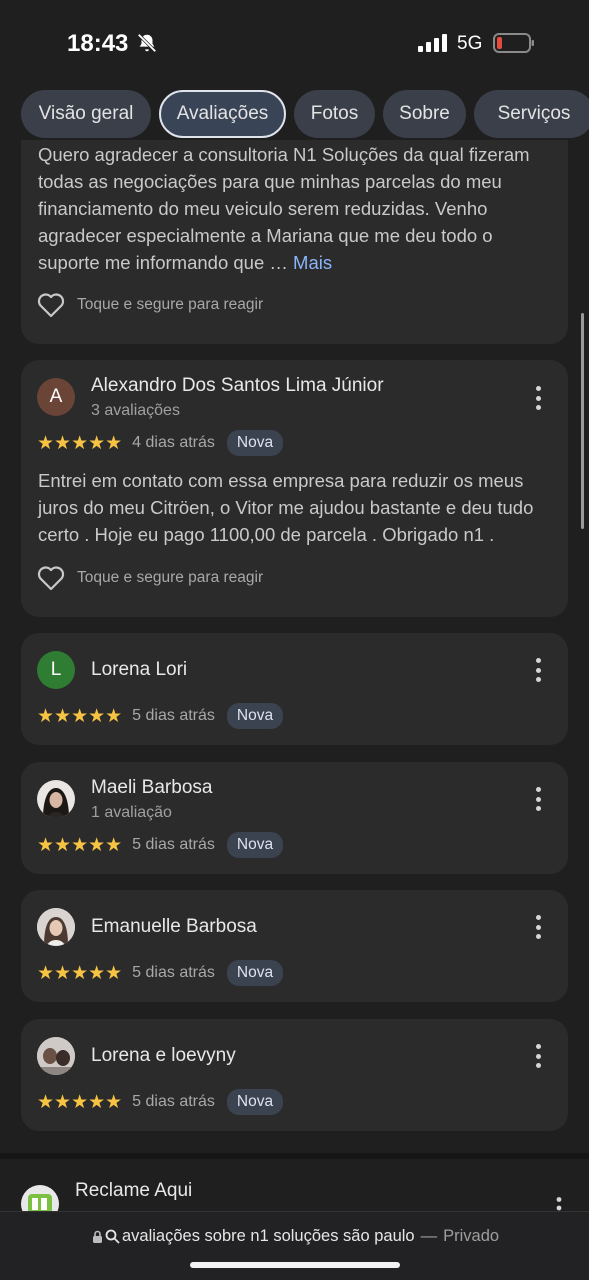 This screenshot has width=589, height=1280. I want to click on network-type: 5G, so click(470, 43).